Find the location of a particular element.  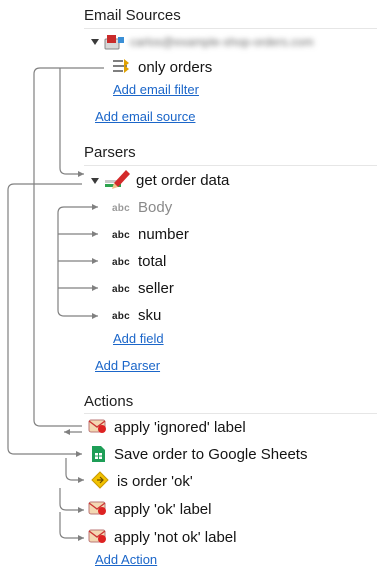

field-sku: sku is located at coordinates (149, 315).